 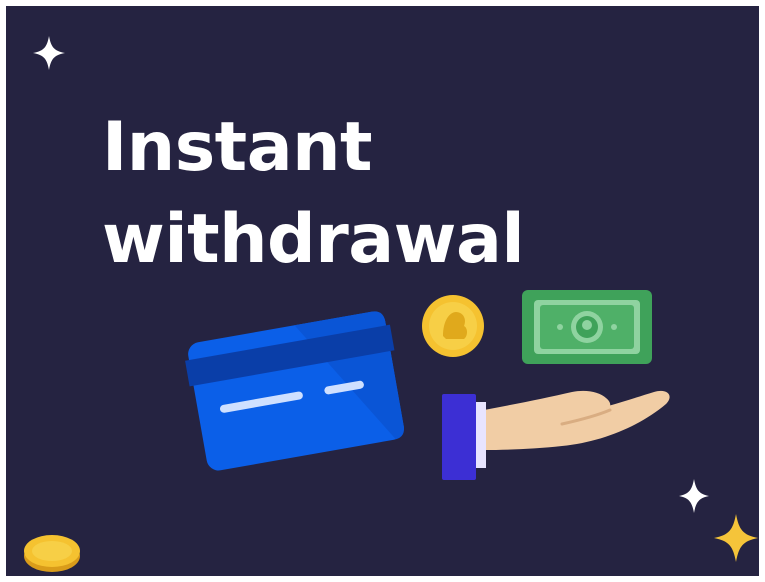 I want to click on headline-line-1: Instant, so click(x=237, y=147).